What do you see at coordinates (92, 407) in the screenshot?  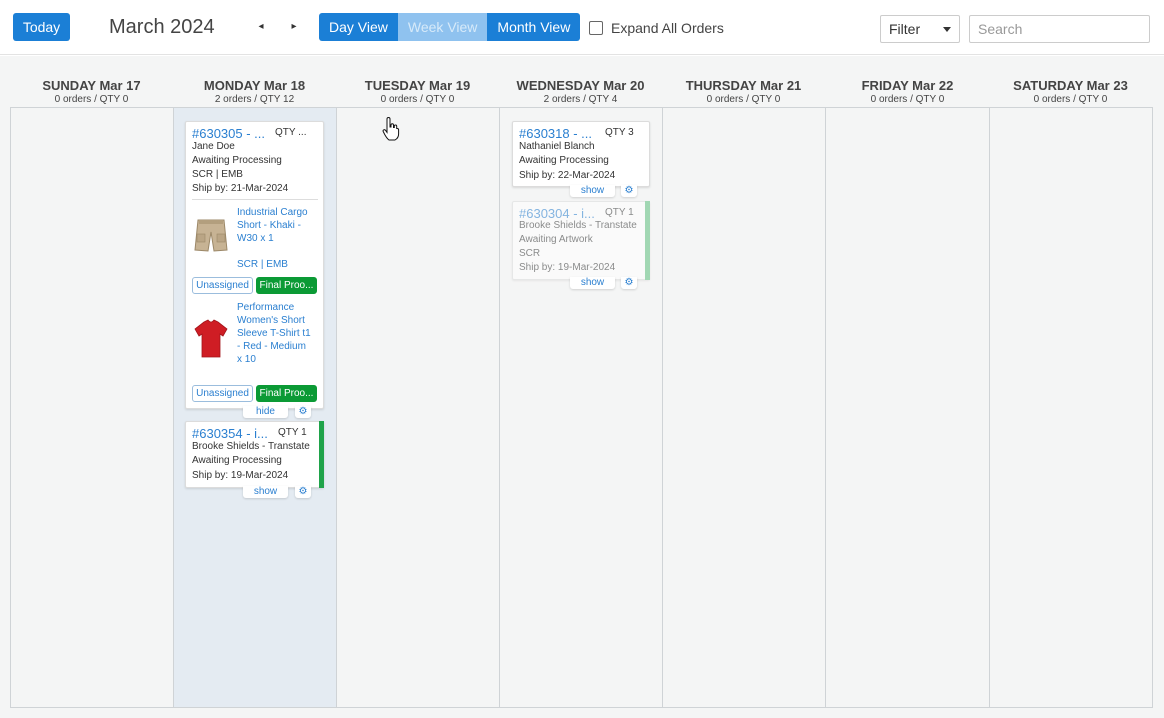 I see `day-column-sunday` at bounding box center [92, 407].